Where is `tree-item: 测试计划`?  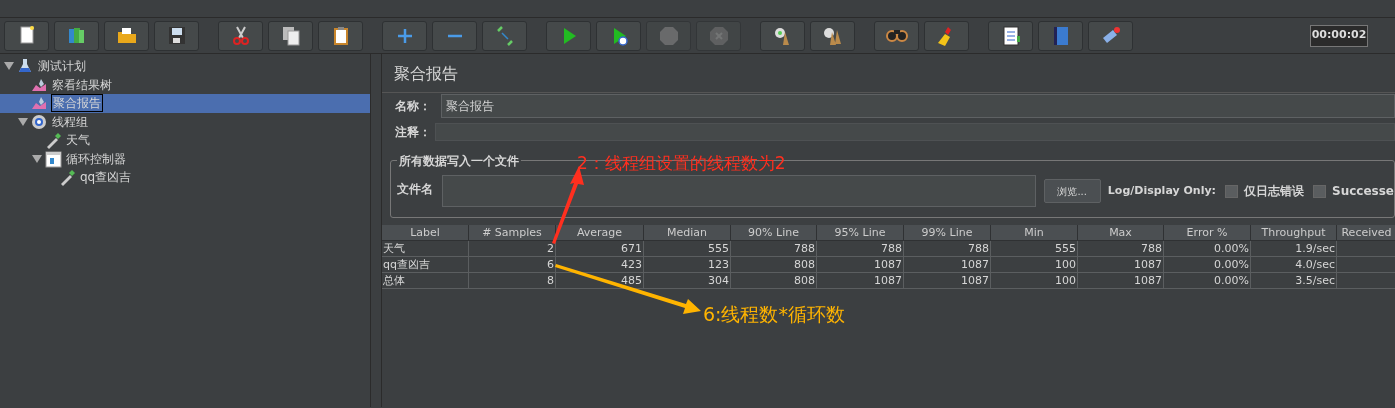 tree-item: 测试计划 is located at coordinates (62, 66).